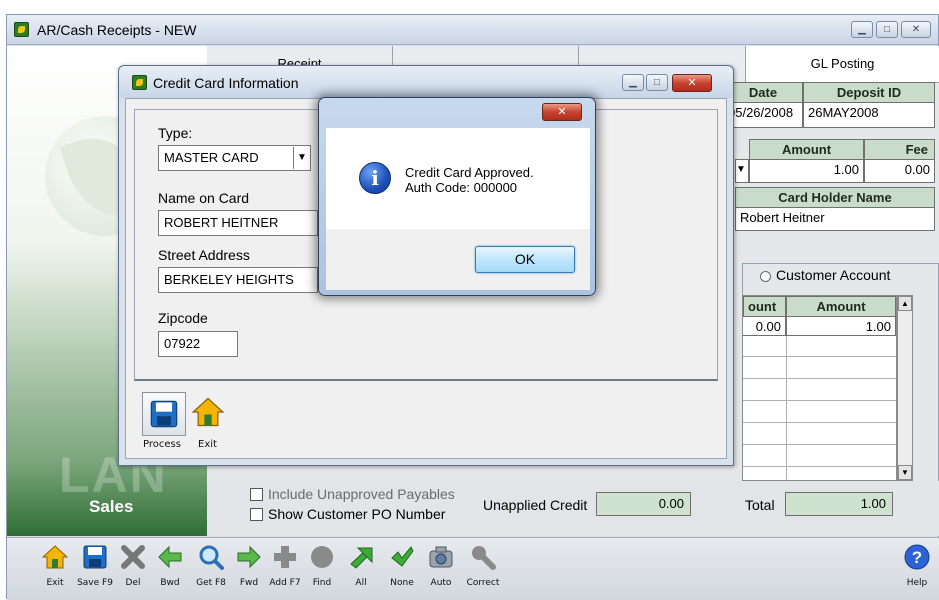 This screenshot has width=939, height=600. Describe the element at coordinates (899, 150) in the screenshot. I see `fee-header: Fee` at that location.